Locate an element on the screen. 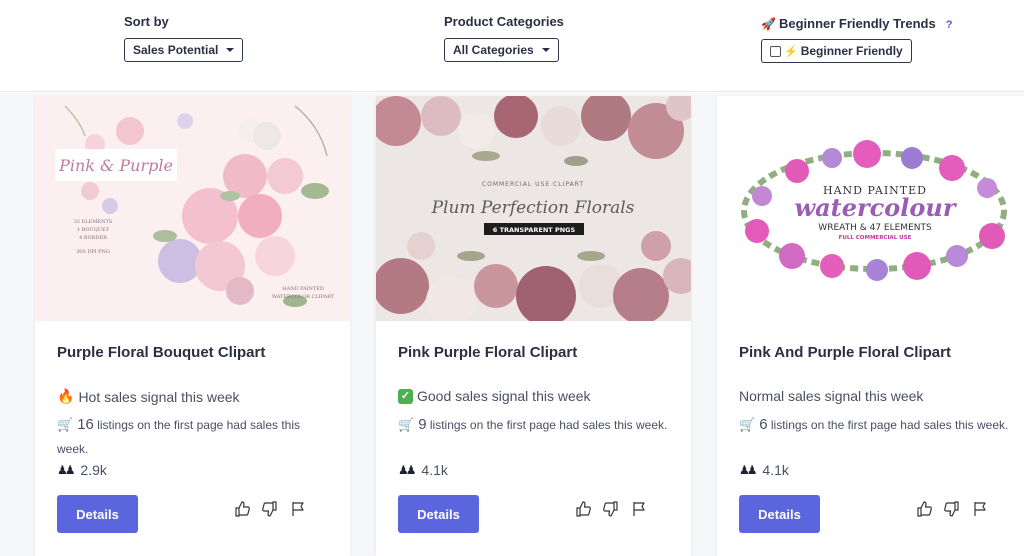 The image size is (1024, 556). product-title: Pink Purple Floral Clipart is located at coordinates (487, 352).